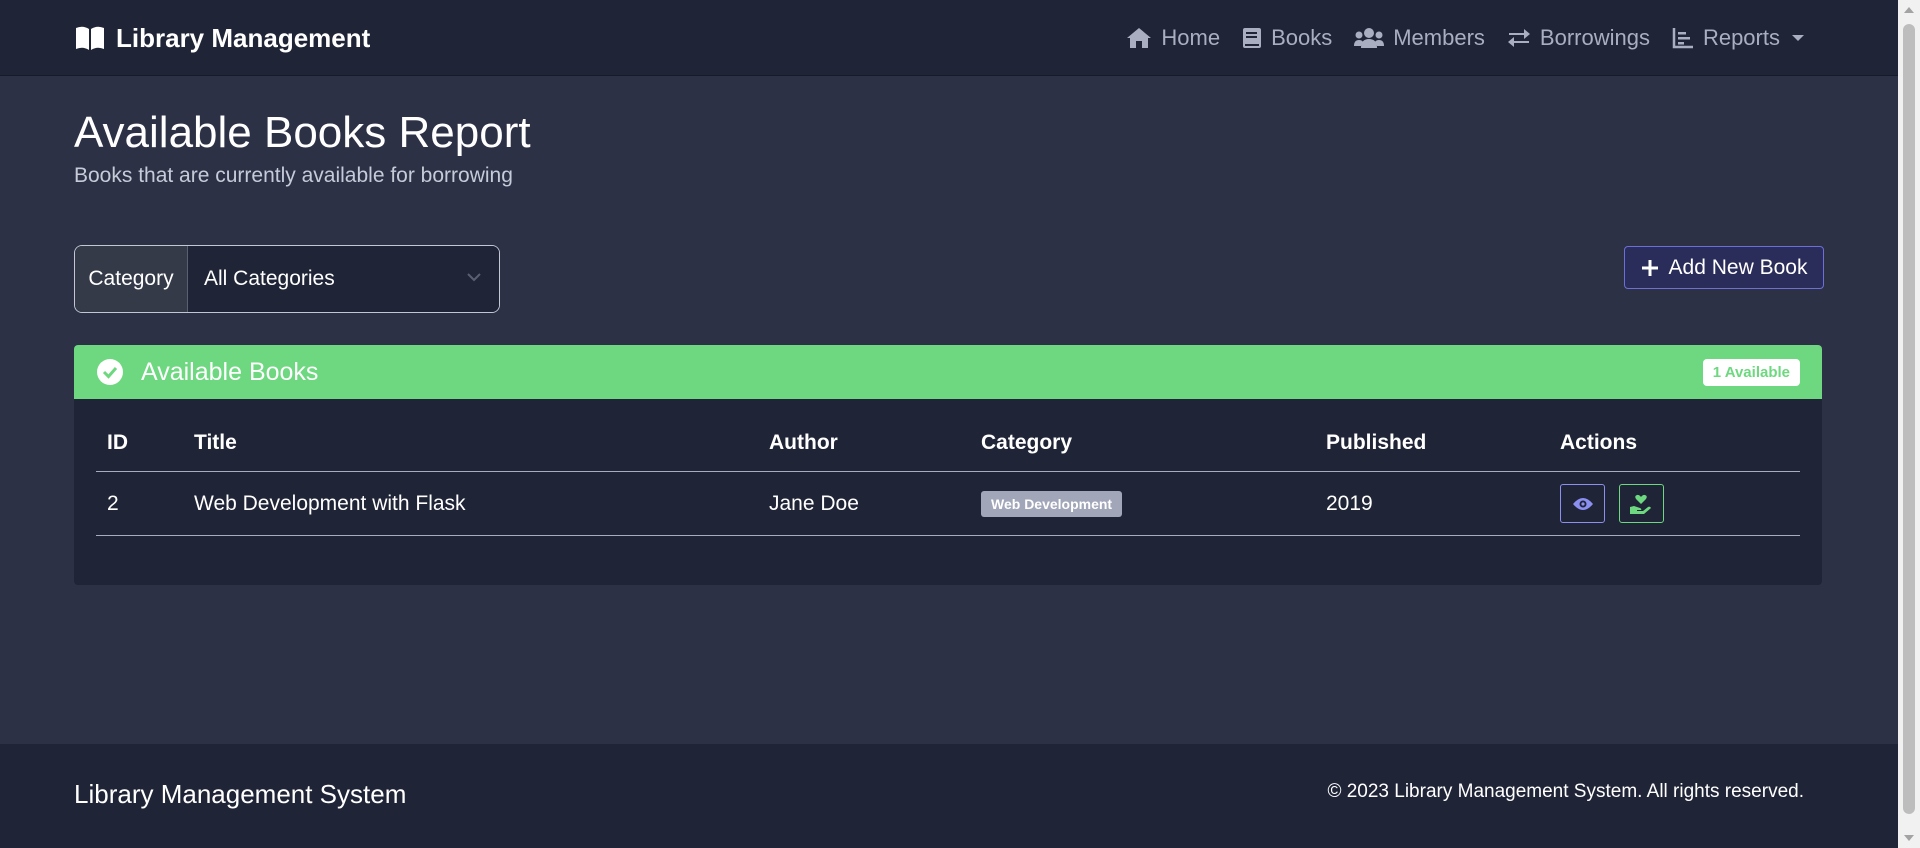 This screenshot has width=1920, height=848. What do you see at coordinates (470, 451) in the screenshot?
I see `col-header-title: Title` at bounding box center [470, 451].